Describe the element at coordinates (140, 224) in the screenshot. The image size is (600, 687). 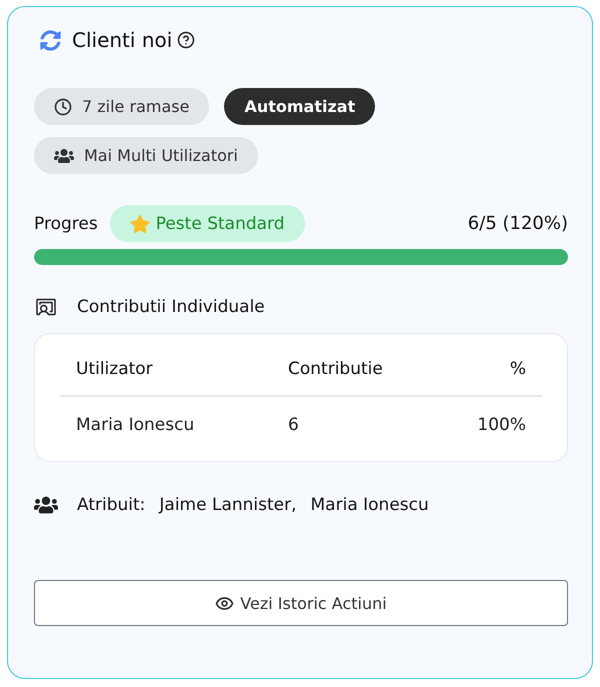
I see `star-icon` at that location.